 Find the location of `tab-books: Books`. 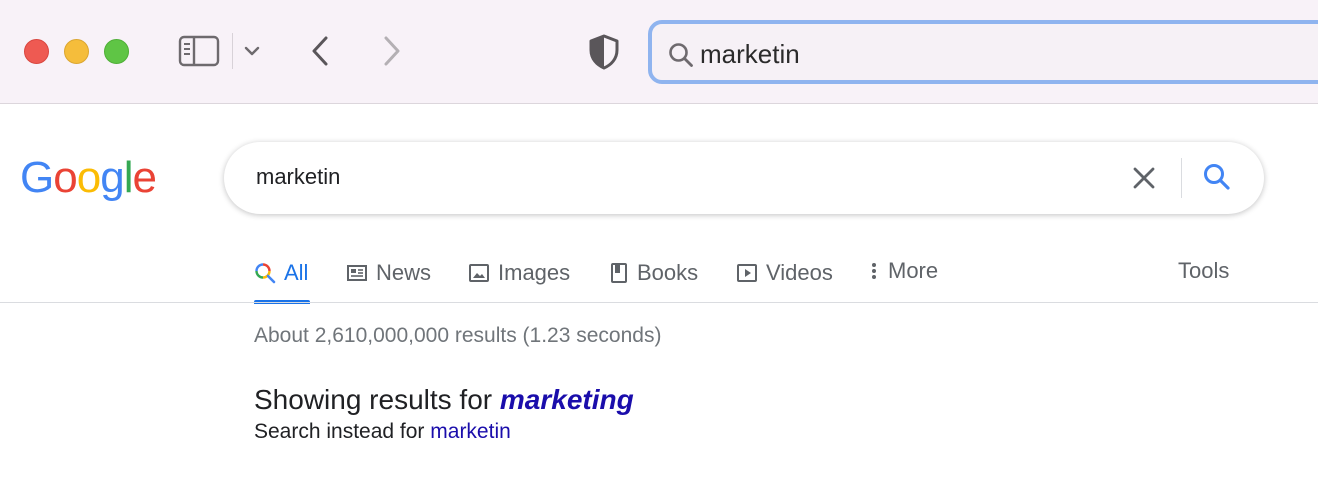

tab-books: Books is located at coordinates (653, 273).